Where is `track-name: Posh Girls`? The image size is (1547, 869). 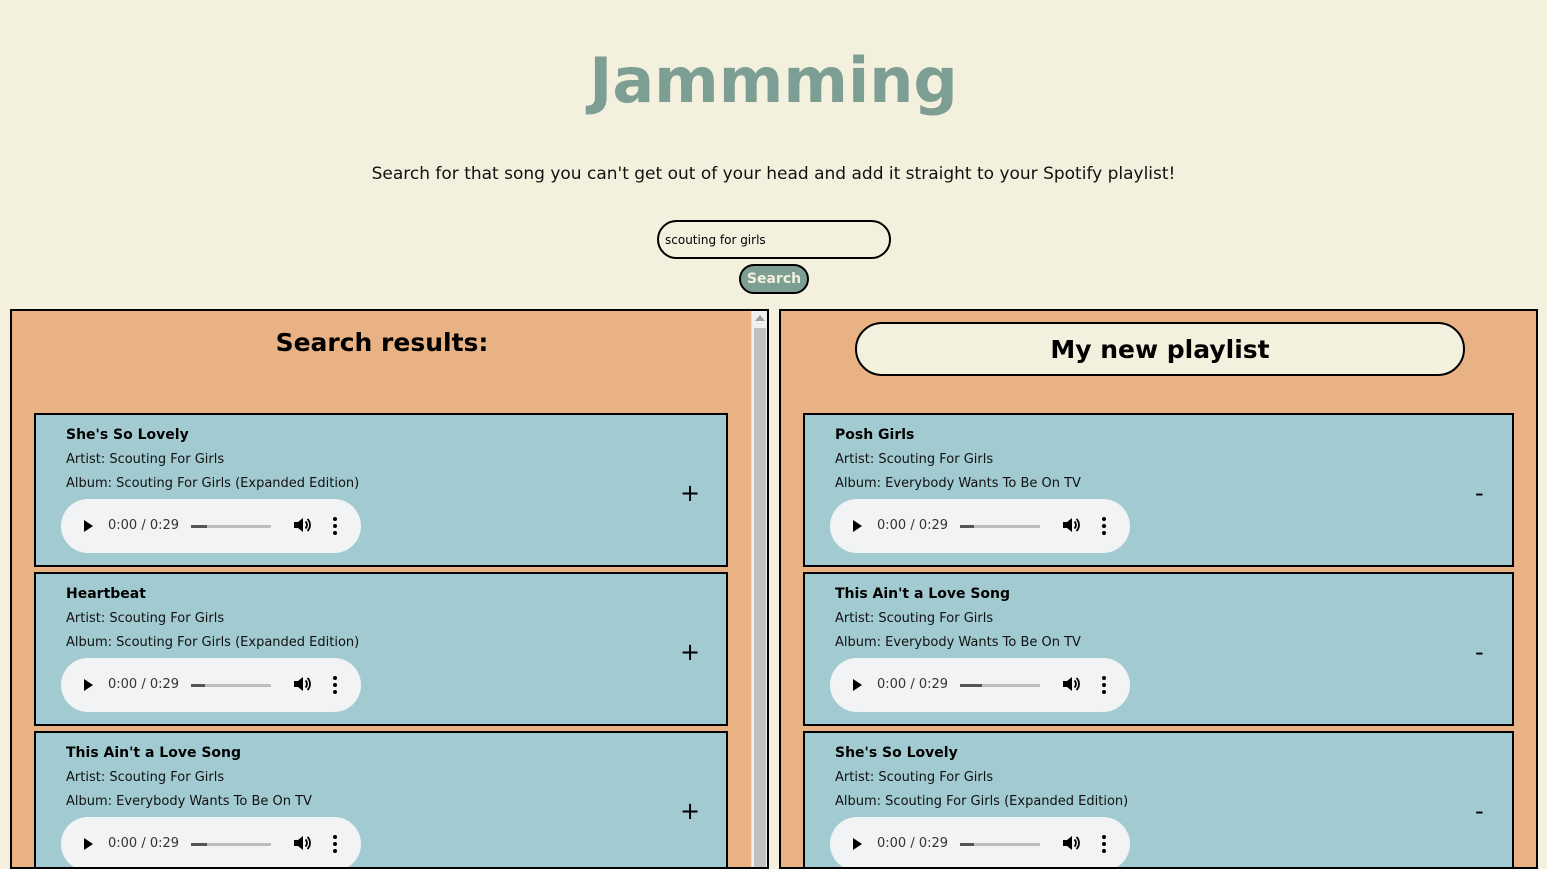
track-name: Posh Girls is located at coordinates (875, 435).